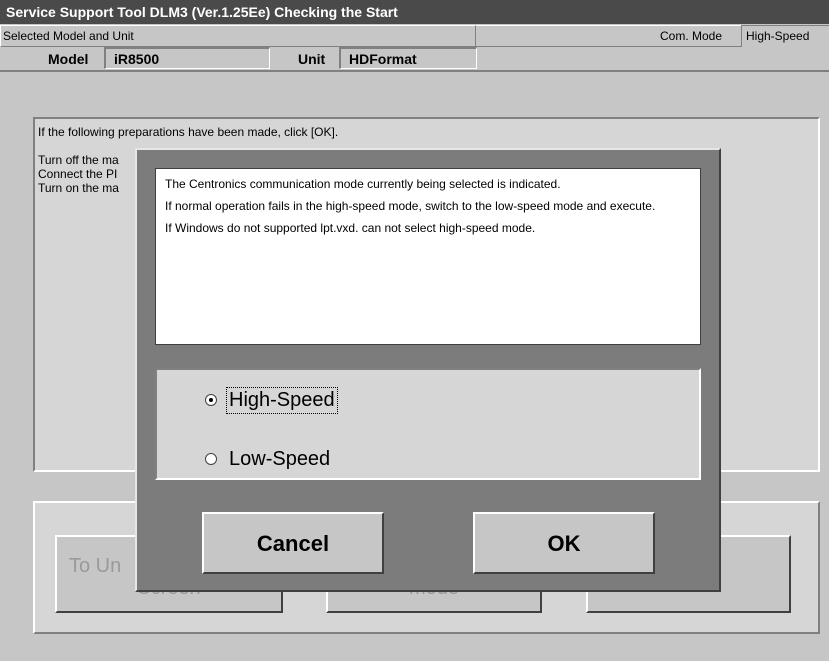  What do you see at coordinates (238, 36) in the screenshot?
I see `selected-model-unit-label: Selected Model and Unit` at bounding box center [238, 36].